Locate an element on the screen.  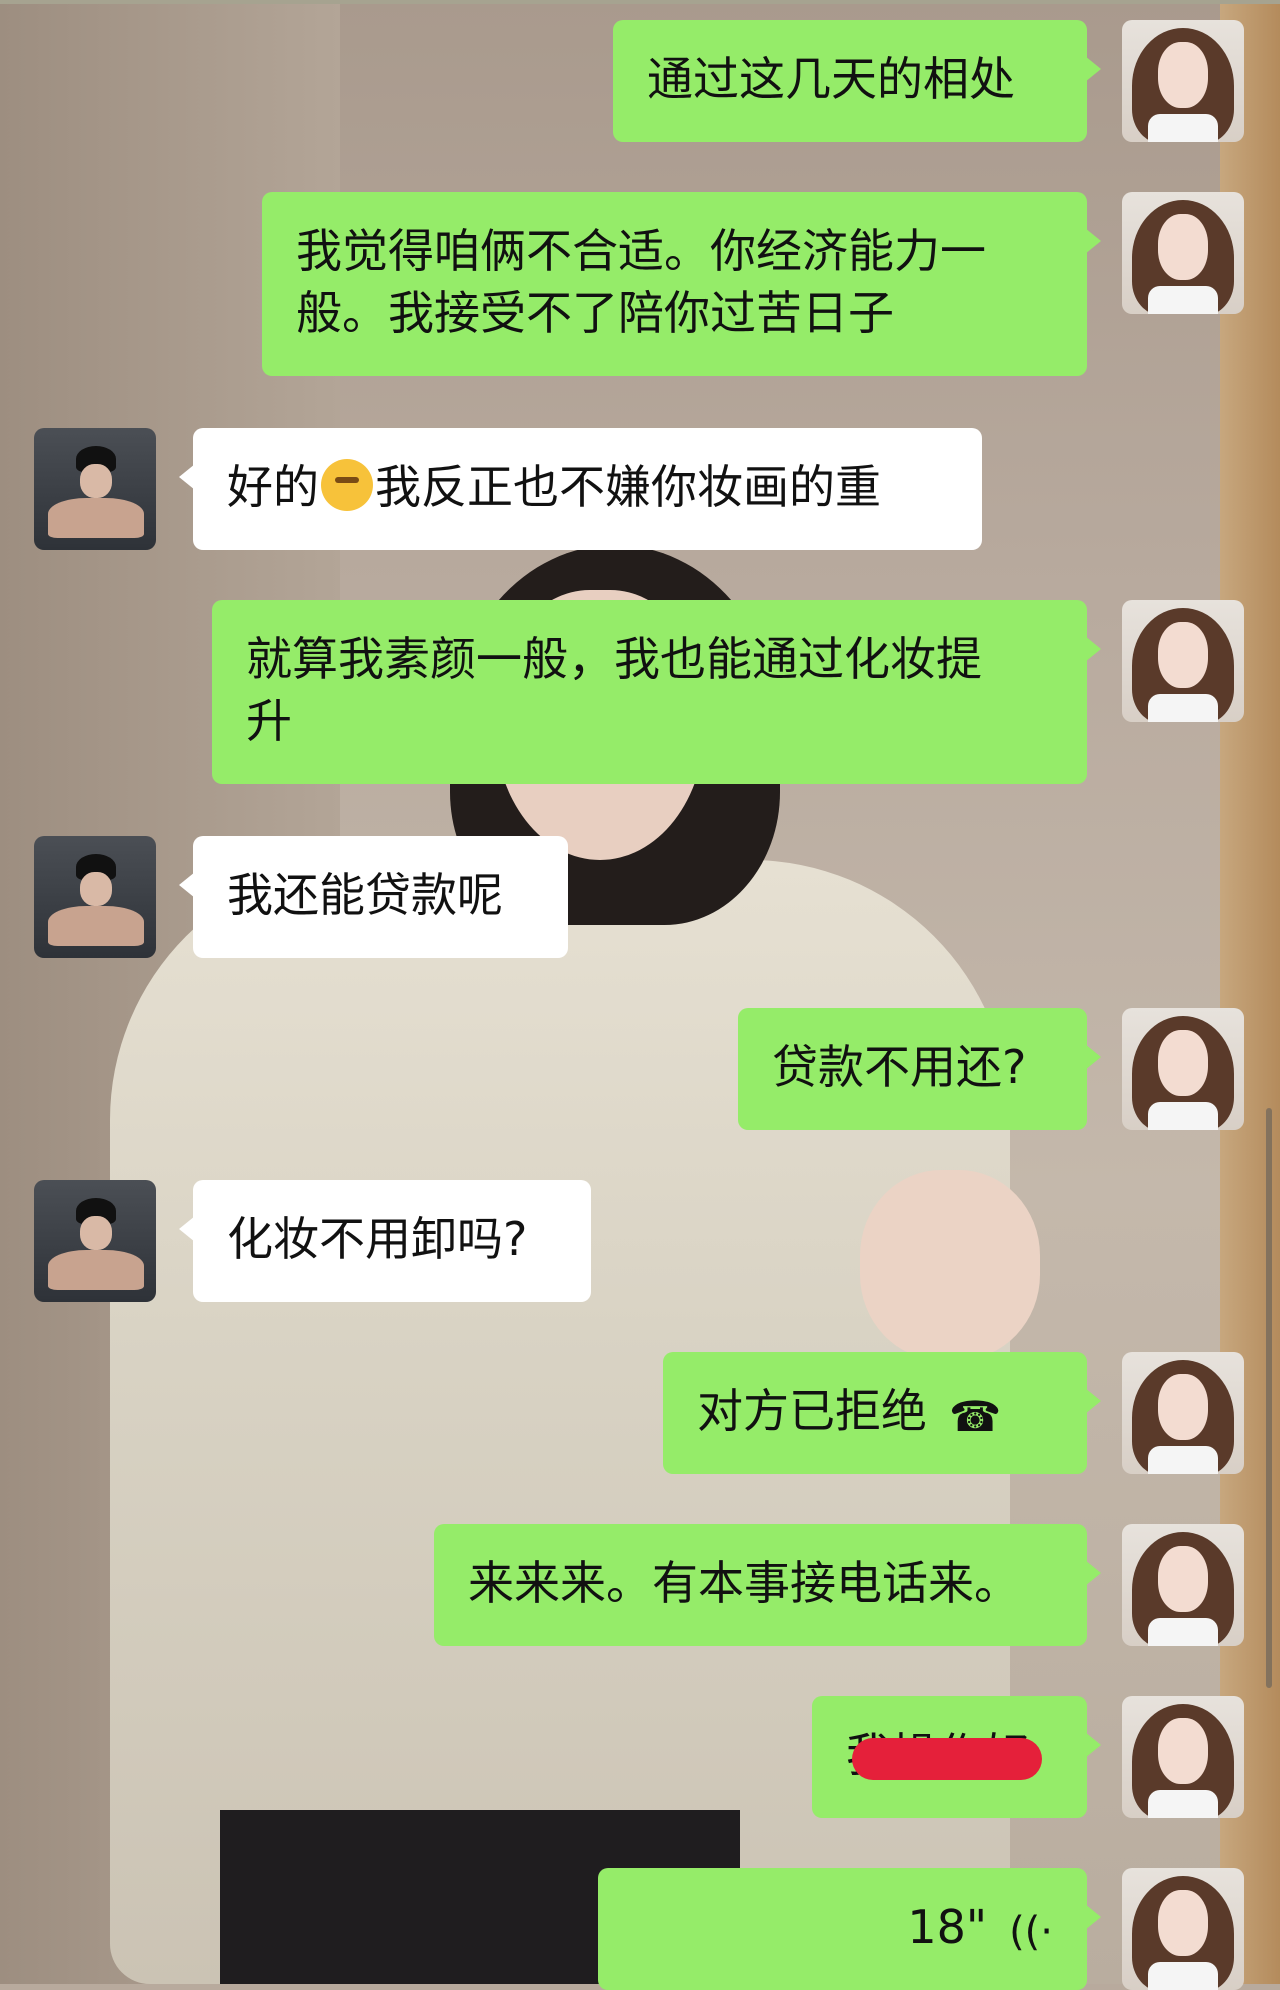
top-border is located at coordinates (640, 2).